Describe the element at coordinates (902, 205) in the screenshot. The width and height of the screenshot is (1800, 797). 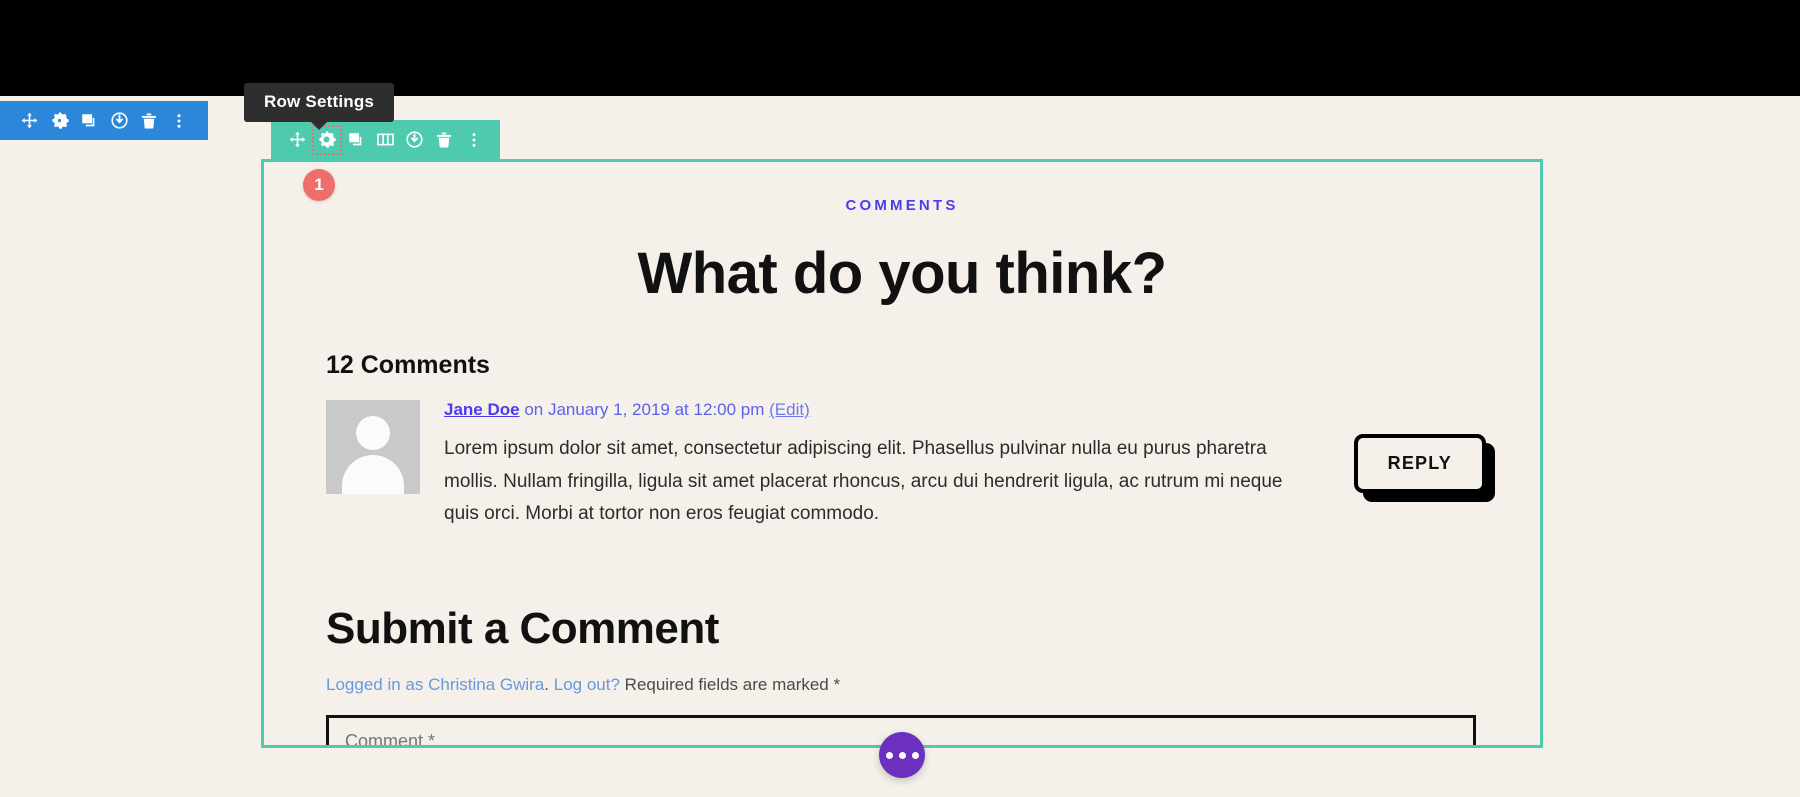
I see `section-eyebrow: COMMENTS` at that location.